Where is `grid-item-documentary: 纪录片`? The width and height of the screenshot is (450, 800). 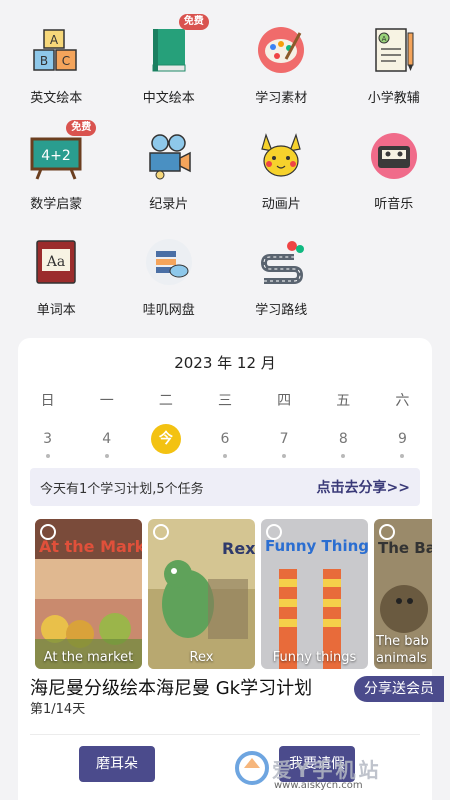 grid-item-documentary: 纪录片 is located at coordinates (169, 159).